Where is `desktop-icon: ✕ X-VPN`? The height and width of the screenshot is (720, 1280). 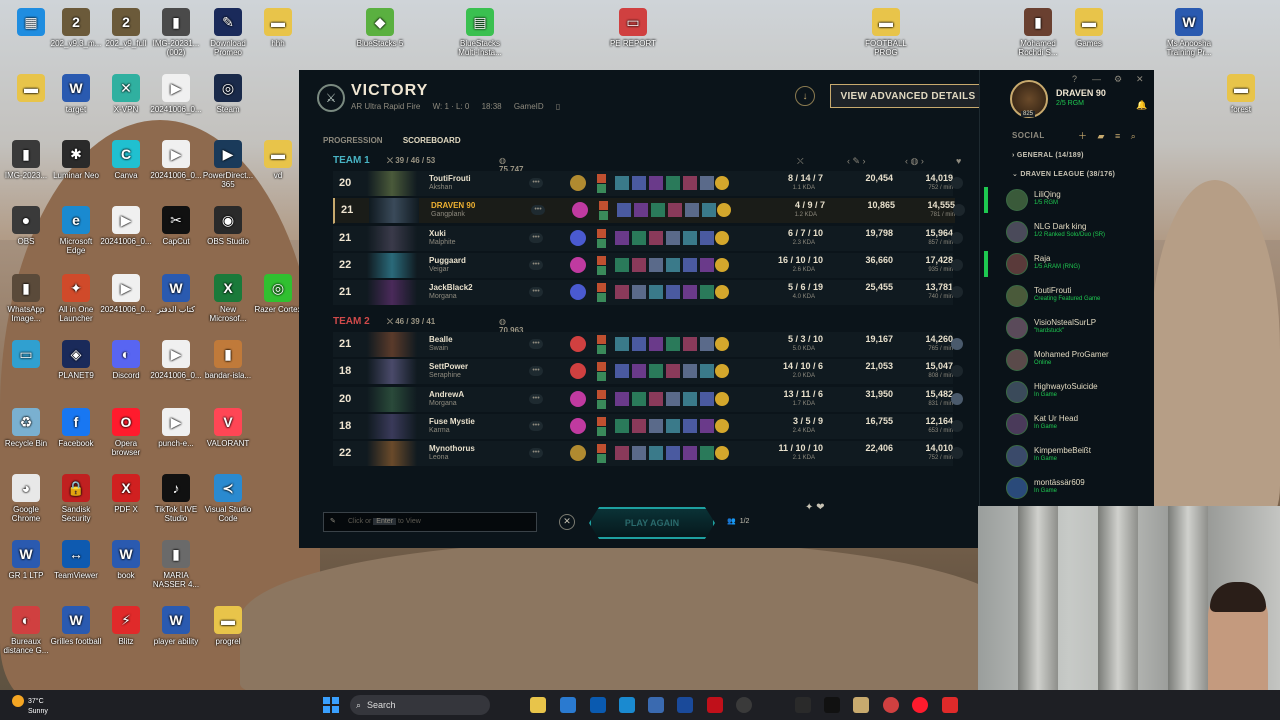 desktop-icon: ✕ X-VPN is located at coordinates (126, 94).